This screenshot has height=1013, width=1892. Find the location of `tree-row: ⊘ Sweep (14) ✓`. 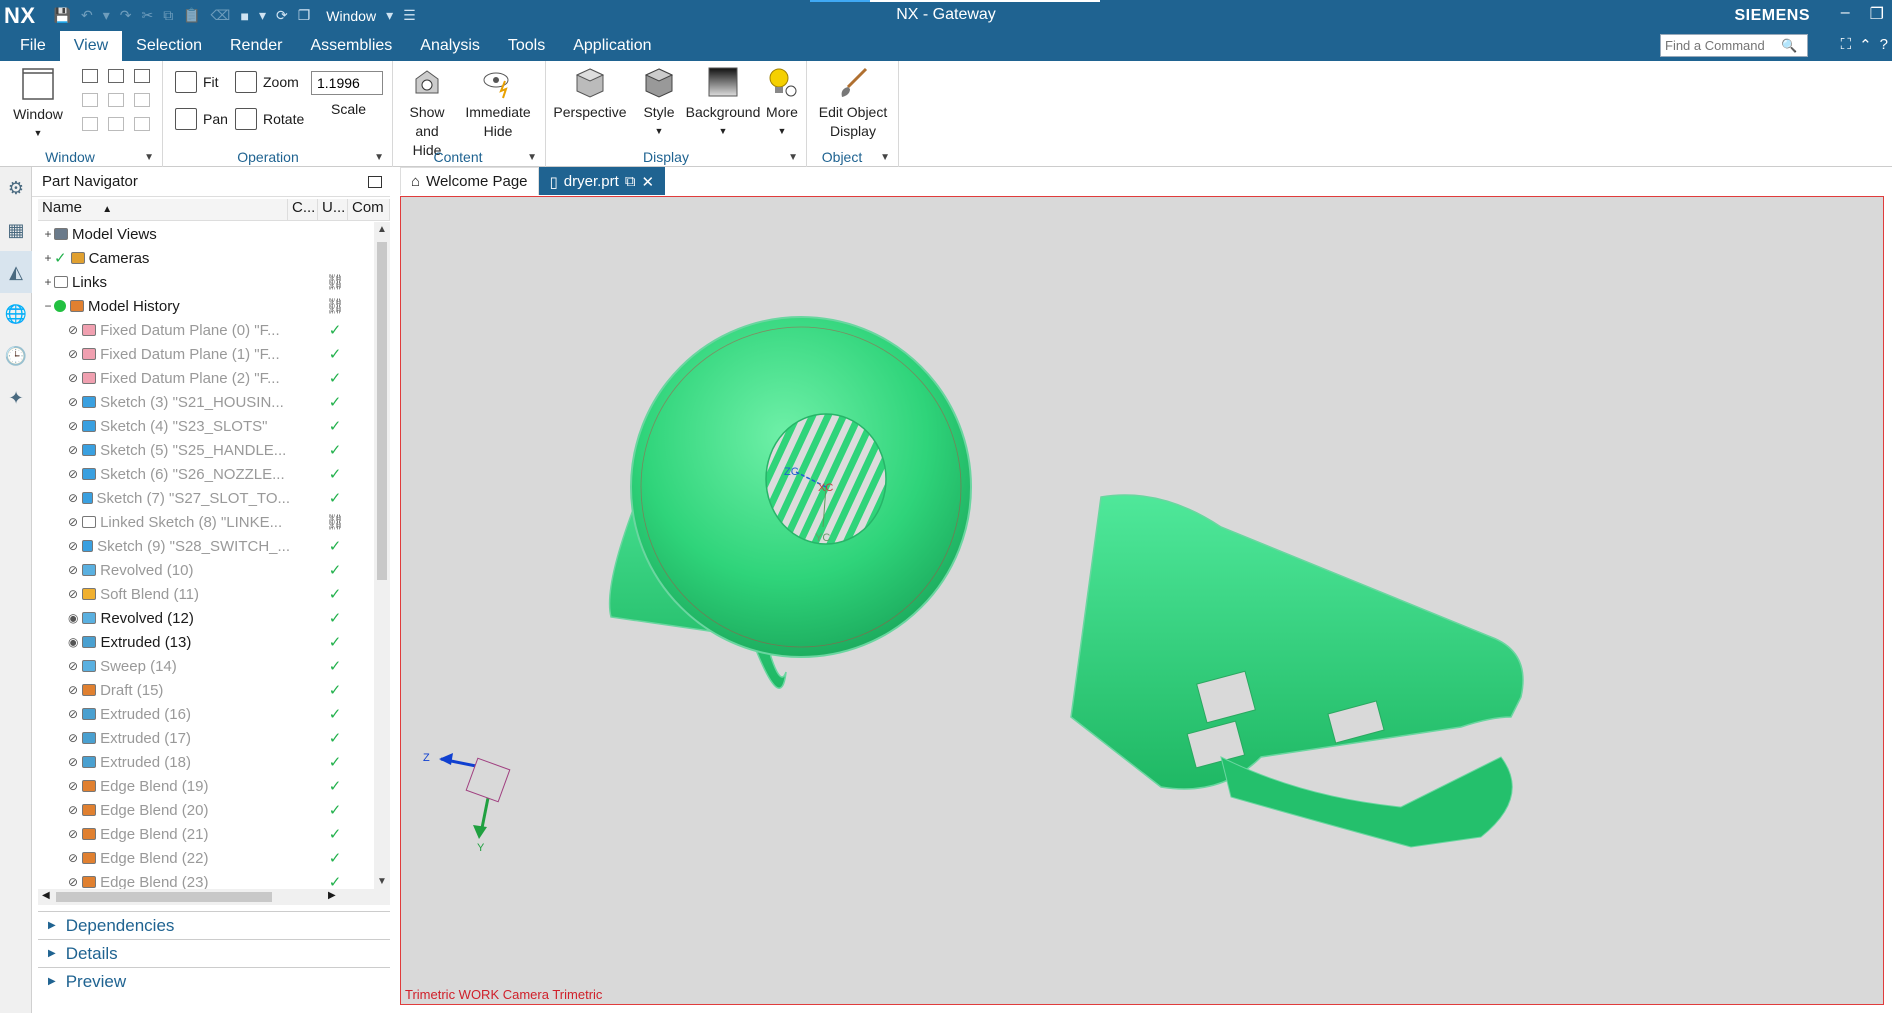

tree-row: ⊘ Sweep (14) ✓ is located at coordinates (206, 666).